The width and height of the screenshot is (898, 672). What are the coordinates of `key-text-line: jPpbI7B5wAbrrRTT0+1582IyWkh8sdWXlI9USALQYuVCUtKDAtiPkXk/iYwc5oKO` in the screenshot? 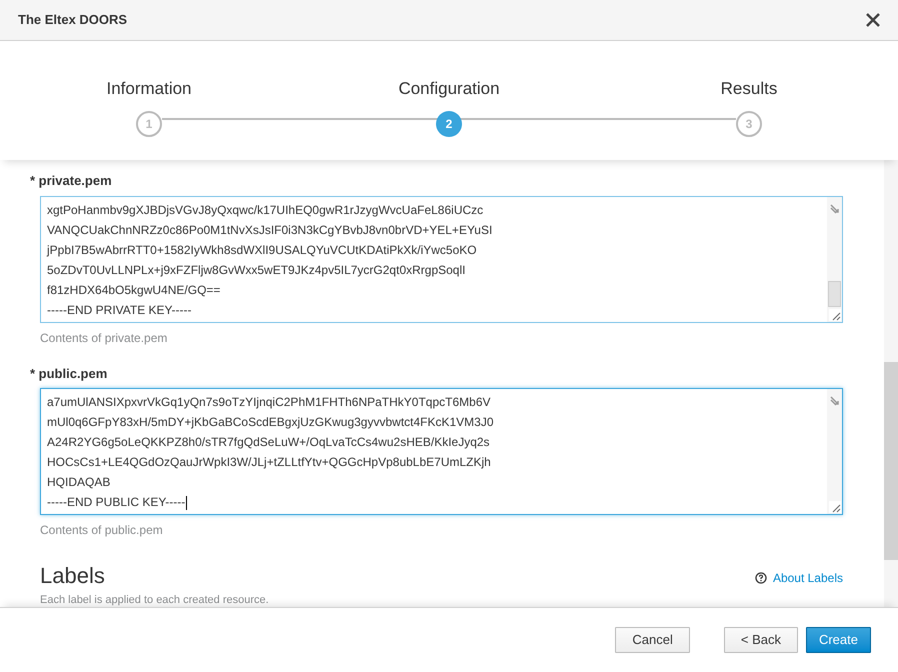 It's located at (262, 250).